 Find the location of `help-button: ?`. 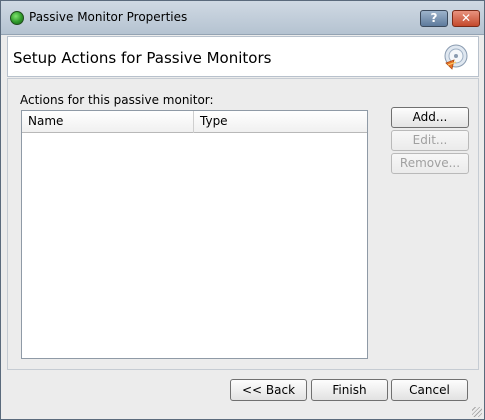

help-button: ? is located at coordinates (434, 18).